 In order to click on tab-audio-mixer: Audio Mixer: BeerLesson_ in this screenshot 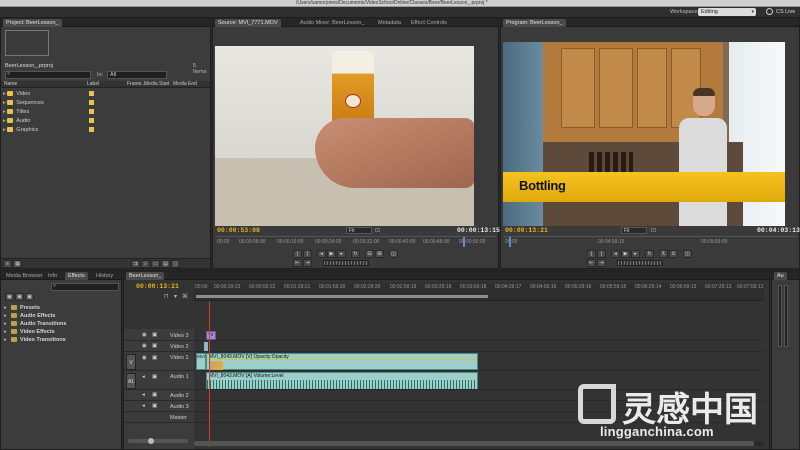, I will do `click(332, 23)`.